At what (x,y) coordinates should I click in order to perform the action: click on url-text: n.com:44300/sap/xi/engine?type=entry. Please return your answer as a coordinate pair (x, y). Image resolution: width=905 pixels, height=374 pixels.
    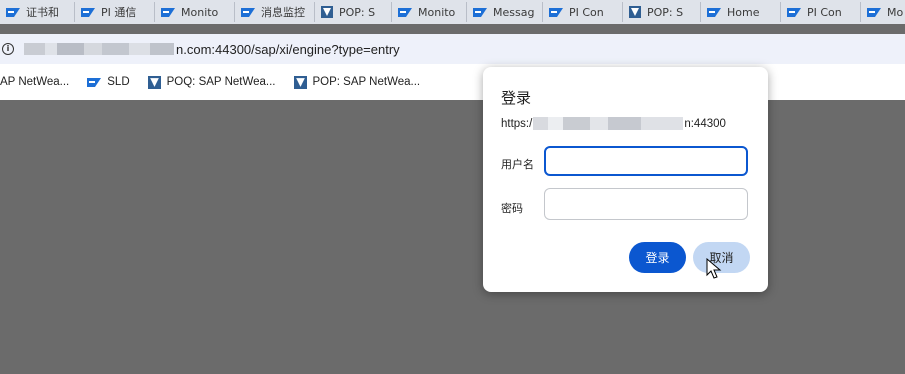
    Looking at the image, I should click on (288, 49).